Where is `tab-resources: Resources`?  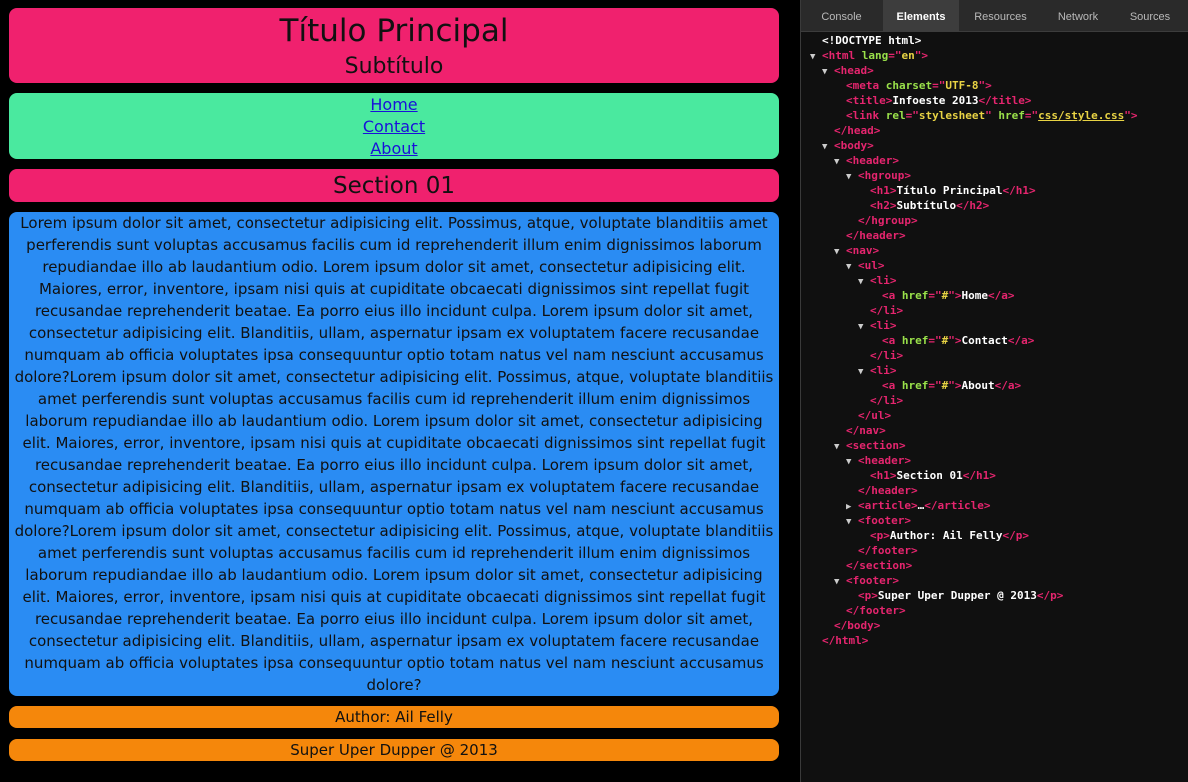 tab-resources: Resources is located at coordinates (1000, 16).